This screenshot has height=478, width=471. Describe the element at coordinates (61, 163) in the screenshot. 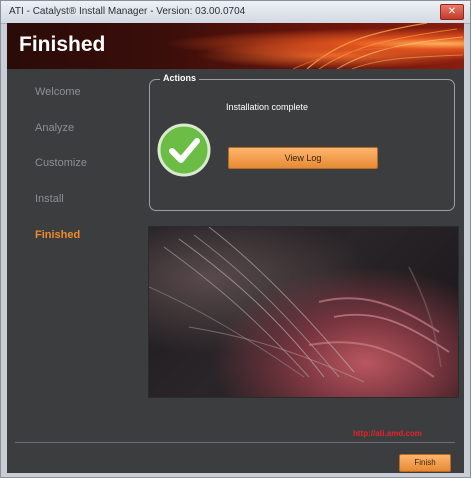

I see `sidebar-item-customize: Customize` at that location.